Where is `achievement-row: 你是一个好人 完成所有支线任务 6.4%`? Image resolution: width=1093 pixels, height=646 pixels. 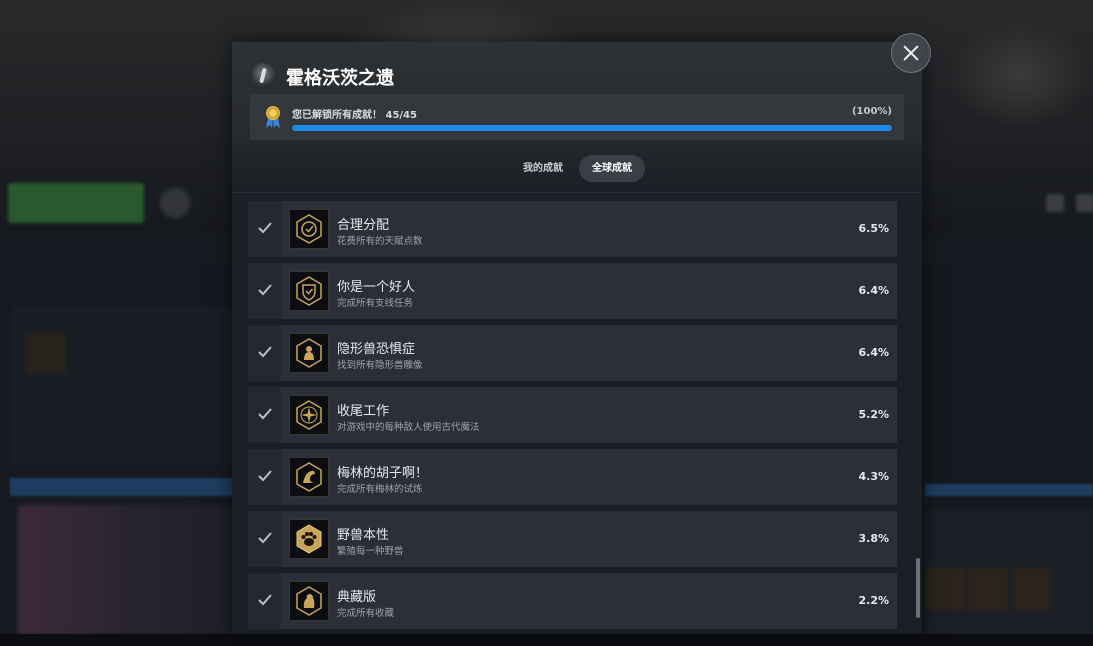
achievement-row: 你是一个好人 完成所有支线任务 6.4% is located at coordinates (572, 291).